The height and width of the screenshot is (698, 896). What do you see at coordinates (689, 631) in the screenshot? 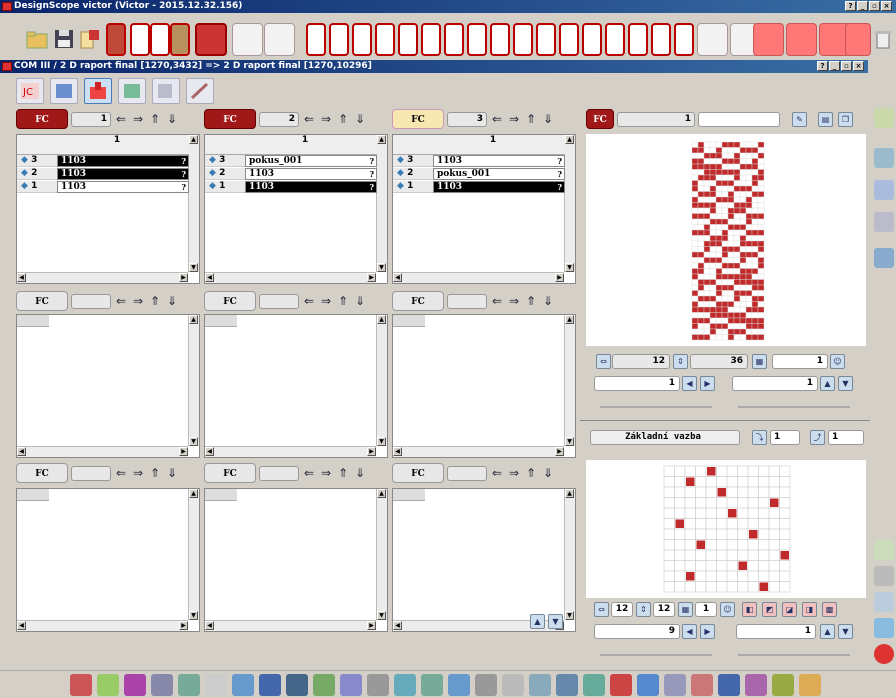
I see `weave-prev-icon: ◀` at bounding box center [689, 631].